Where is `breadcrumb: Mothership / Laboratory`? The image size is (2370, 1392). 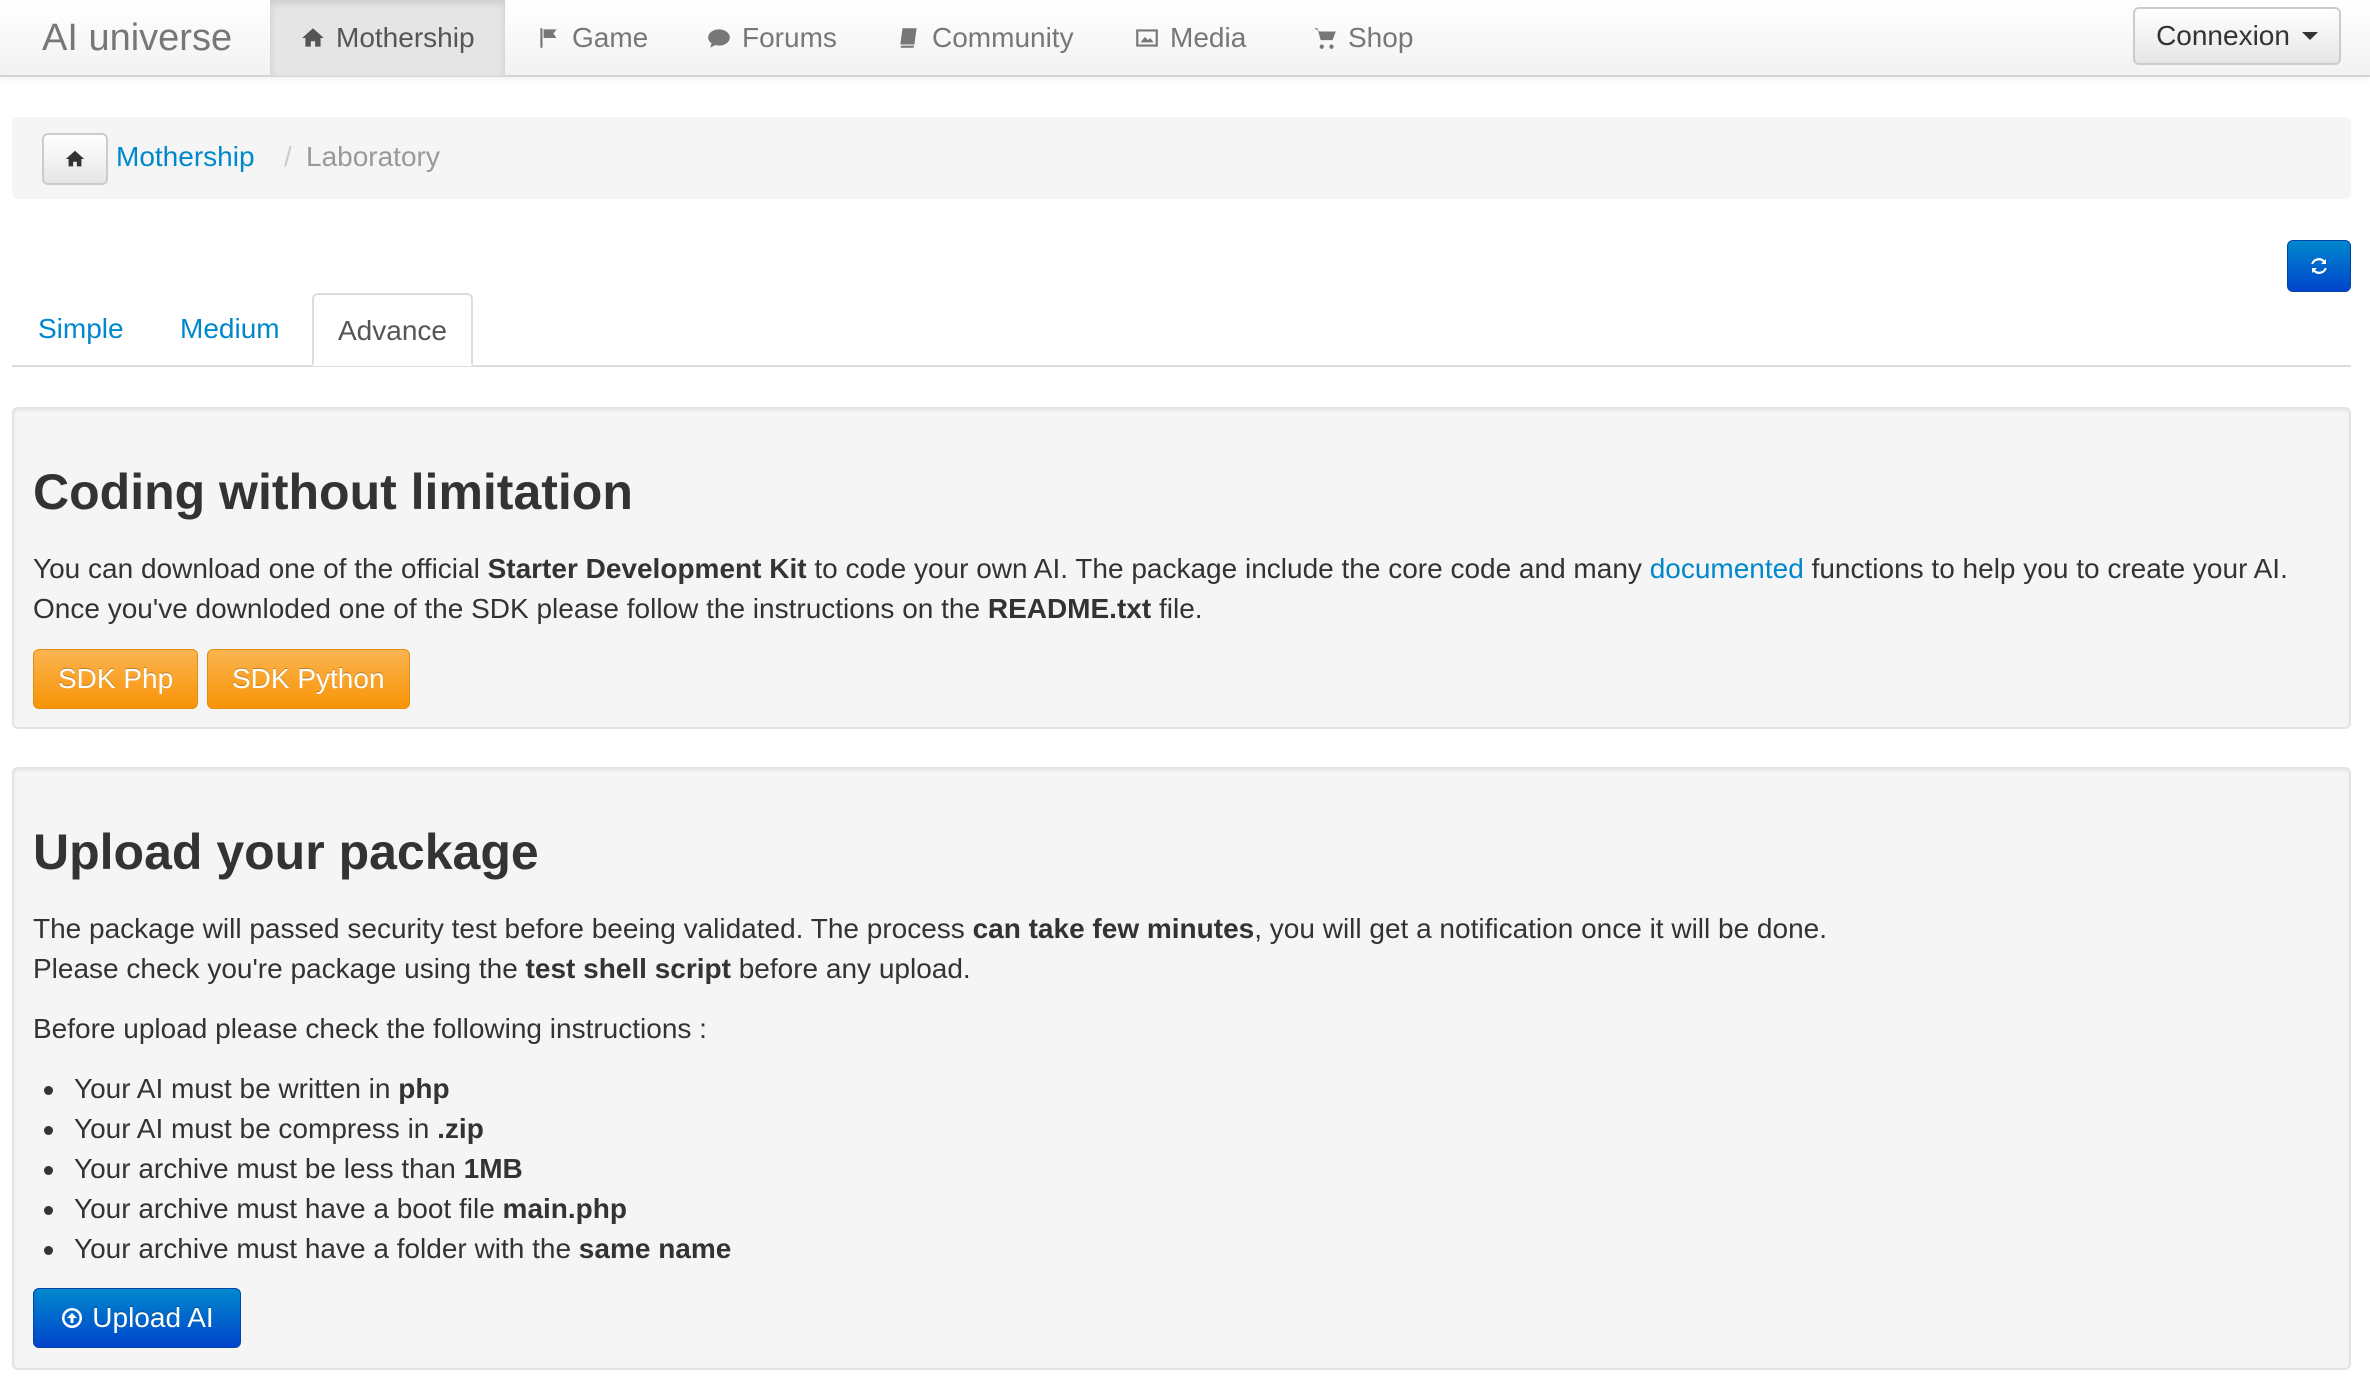 breadcrumb: Mothership / Laboratory is located at coordinates (1181, 158).